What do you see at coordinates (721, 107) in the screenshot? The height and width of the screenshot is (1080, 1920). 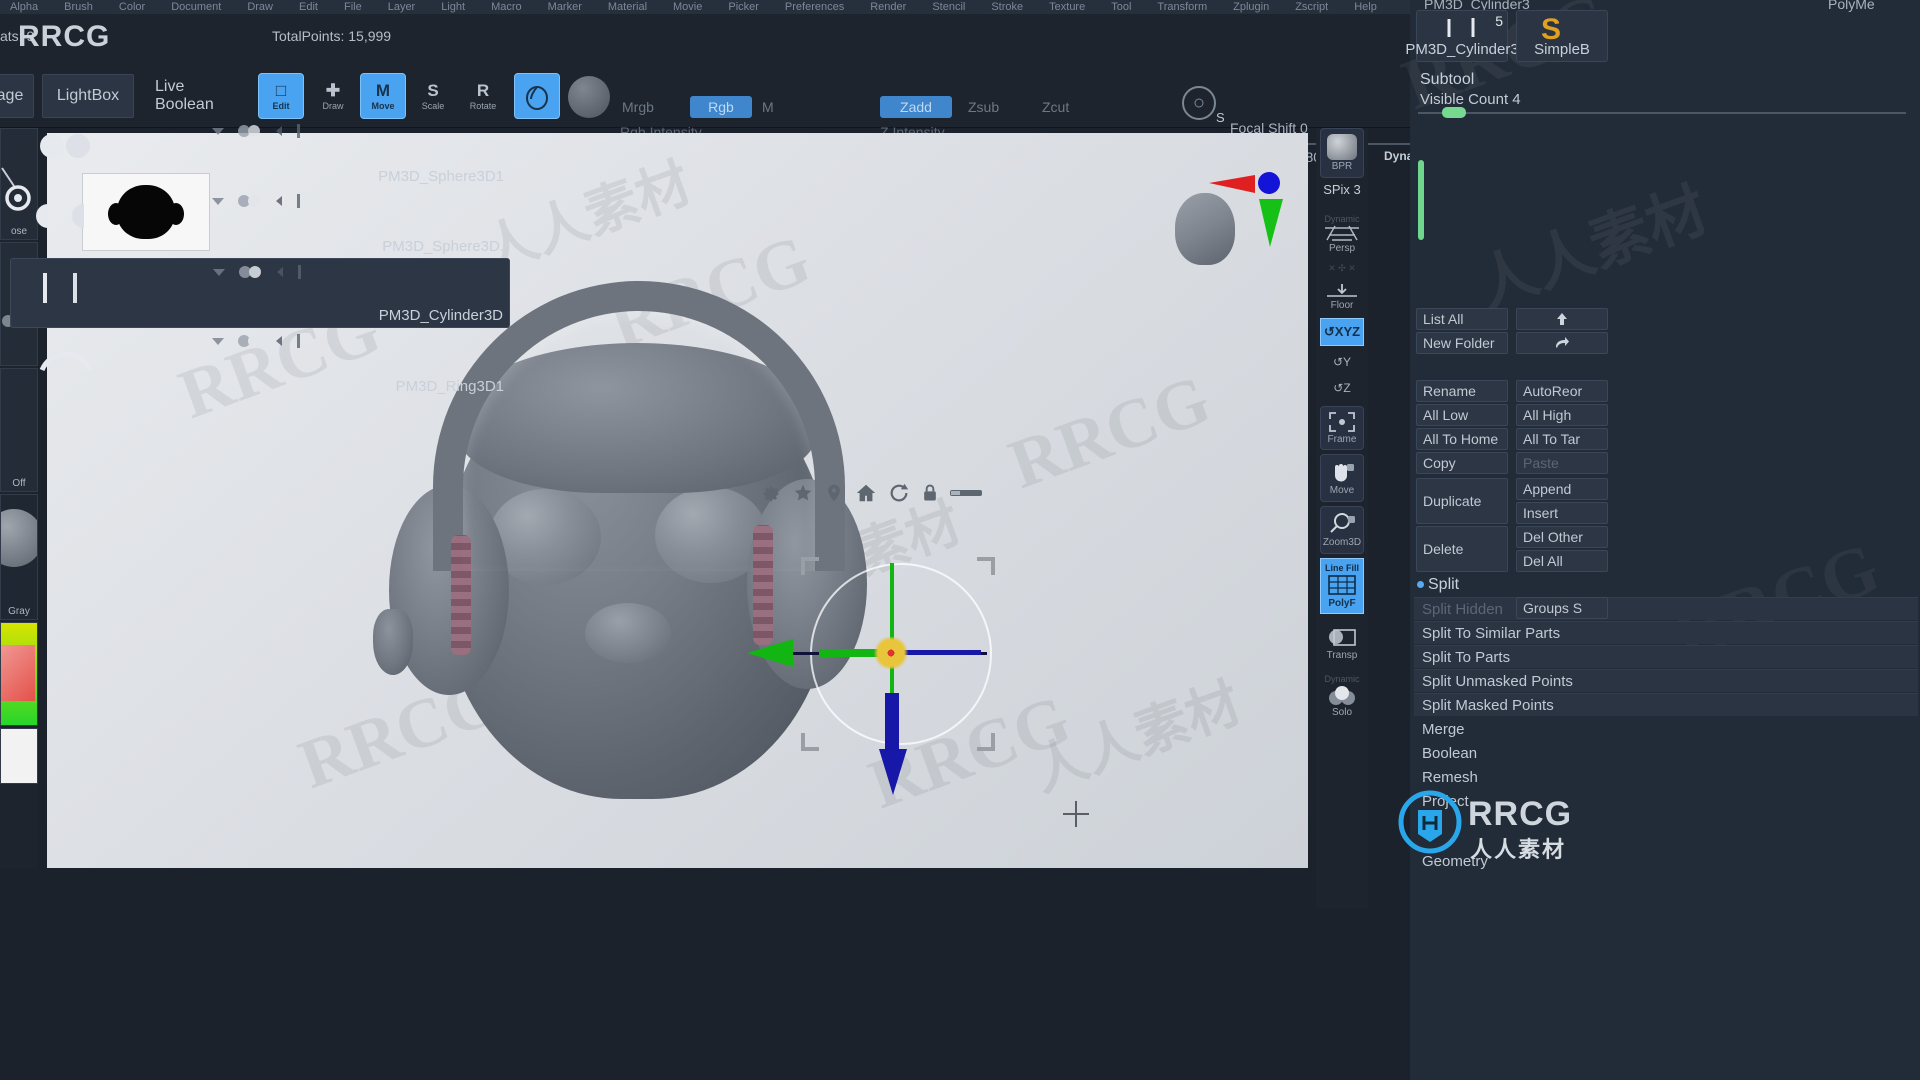 I see `rgb-toggle: Rgb` at bounding box center [721, 107].